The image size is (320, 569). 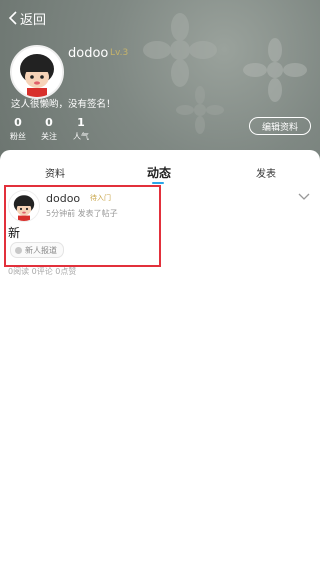 What do you see at coordinates (280, 126) in the screenshot?
I see `edit-profile-button: 编辑资料` at bounding box center [280, 126].